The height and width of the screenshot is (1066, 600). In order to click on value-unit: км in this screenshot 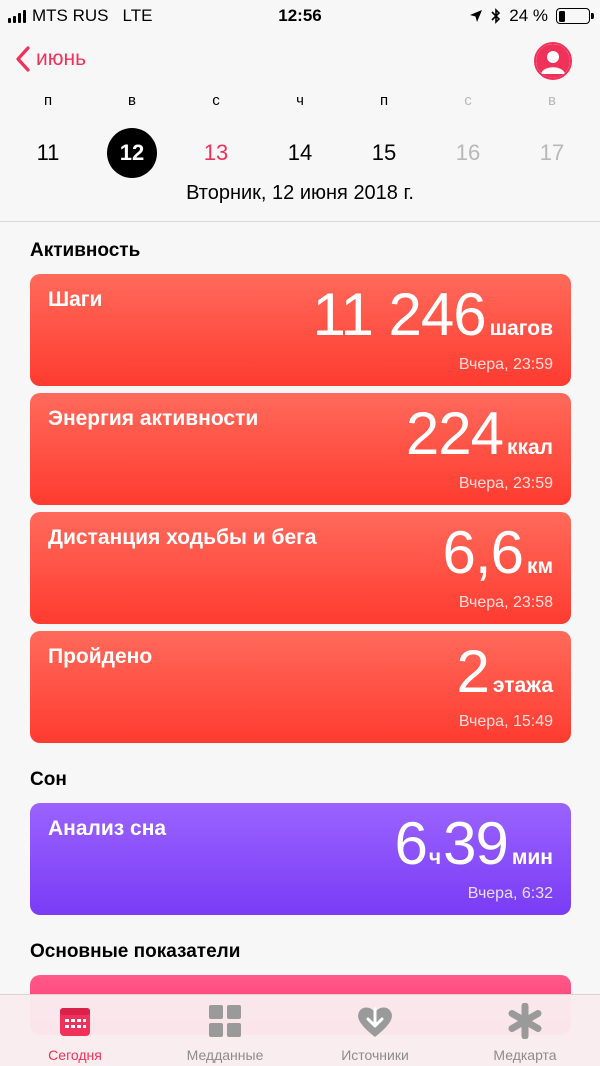, I will do `click(539, 566)`.